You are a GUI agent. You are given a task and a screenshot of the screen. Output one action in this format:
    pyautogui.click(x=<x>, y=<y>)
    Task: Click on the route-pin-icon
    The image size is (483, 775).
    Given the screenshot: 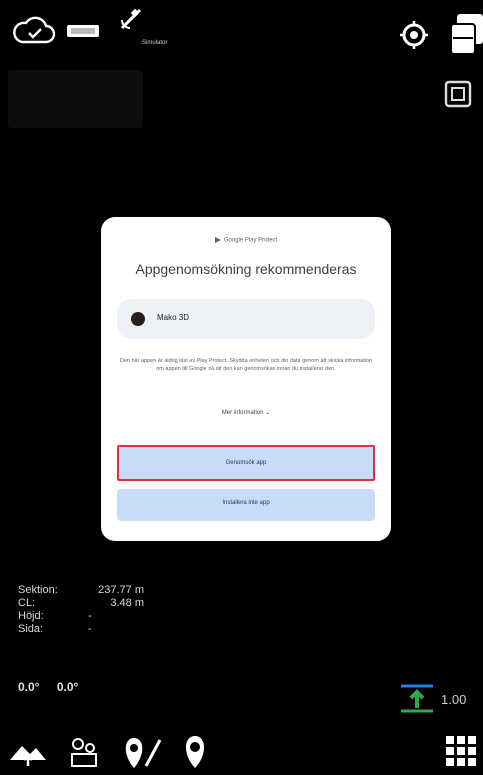 What is the action you would take?
    pyautogui.click(x=142, y=753)
    